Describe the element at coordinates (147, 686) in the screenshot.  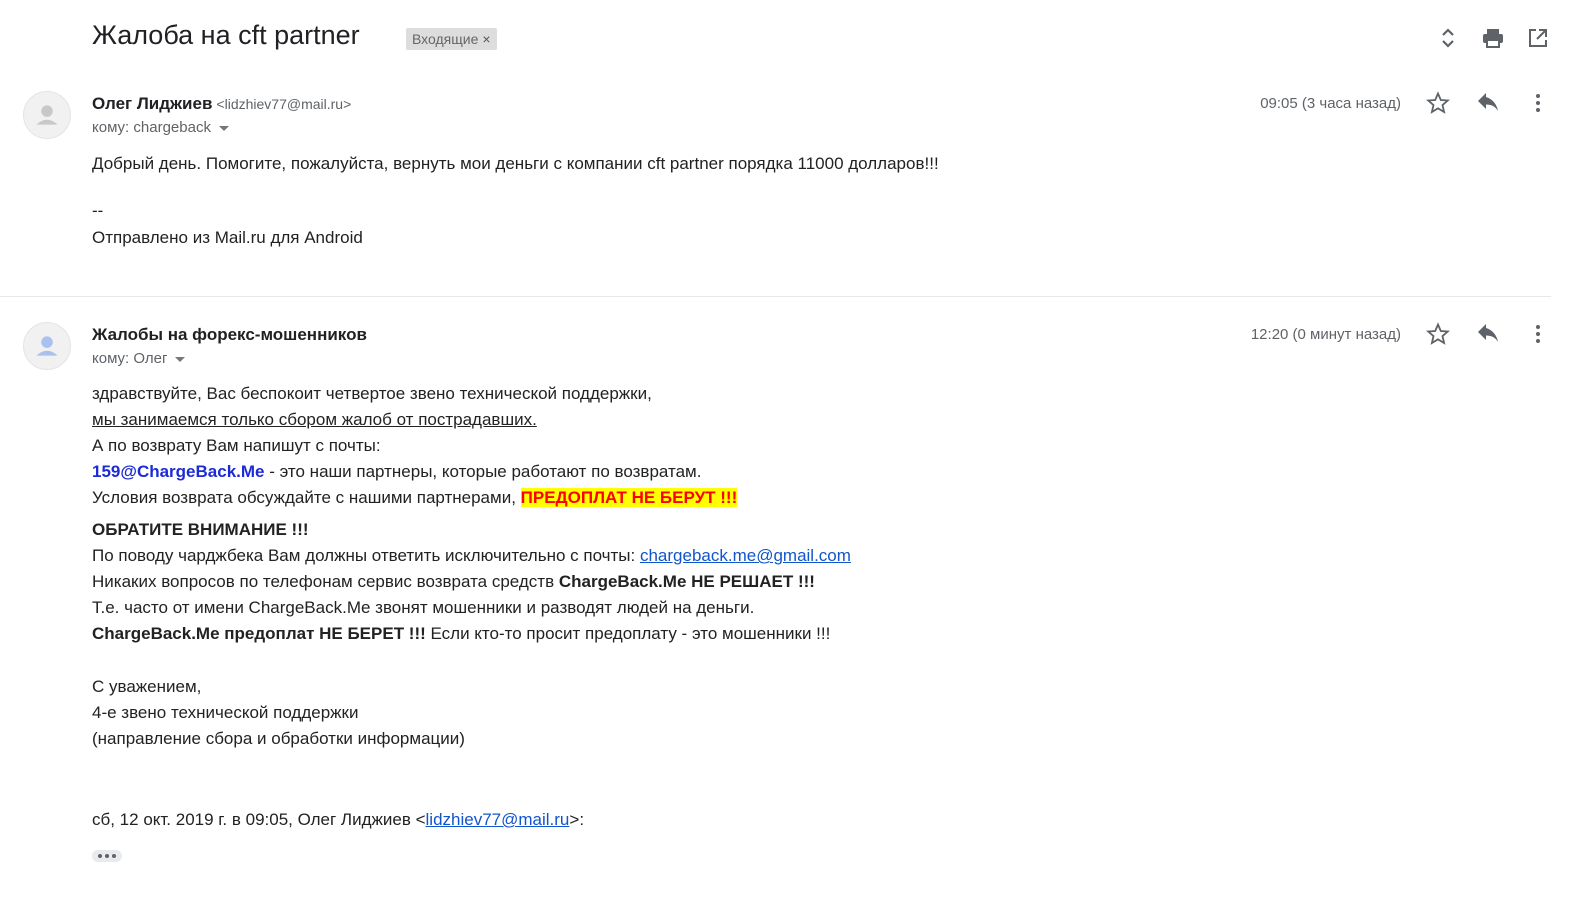
I see `regards: С уважением,` at that location.